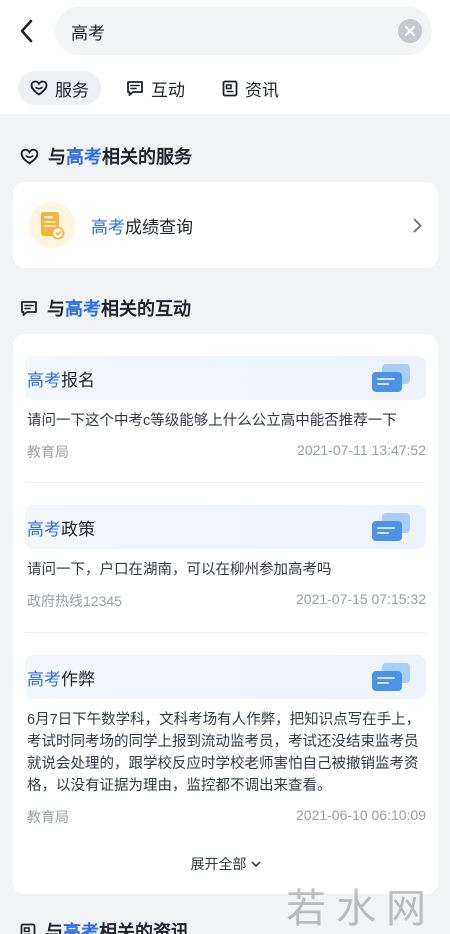  Describe the element at coordinates (78, 529) in the screenshot. I see `list-item-title-rest: 政策` at that location.